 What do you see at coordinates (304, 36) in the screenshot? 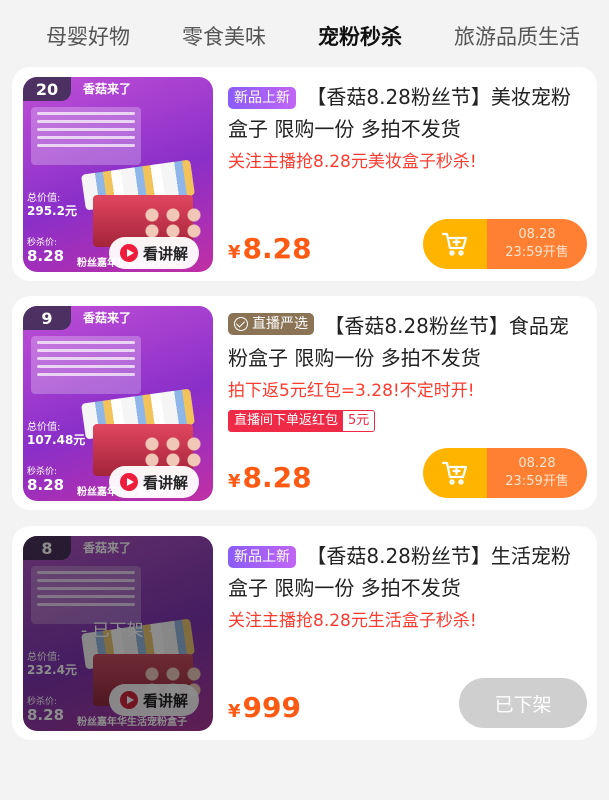
I see `category-tabs: 母婴好物 零食美味 宠粉秒杀 旅游品质生活` at bounding box center [304, 36].